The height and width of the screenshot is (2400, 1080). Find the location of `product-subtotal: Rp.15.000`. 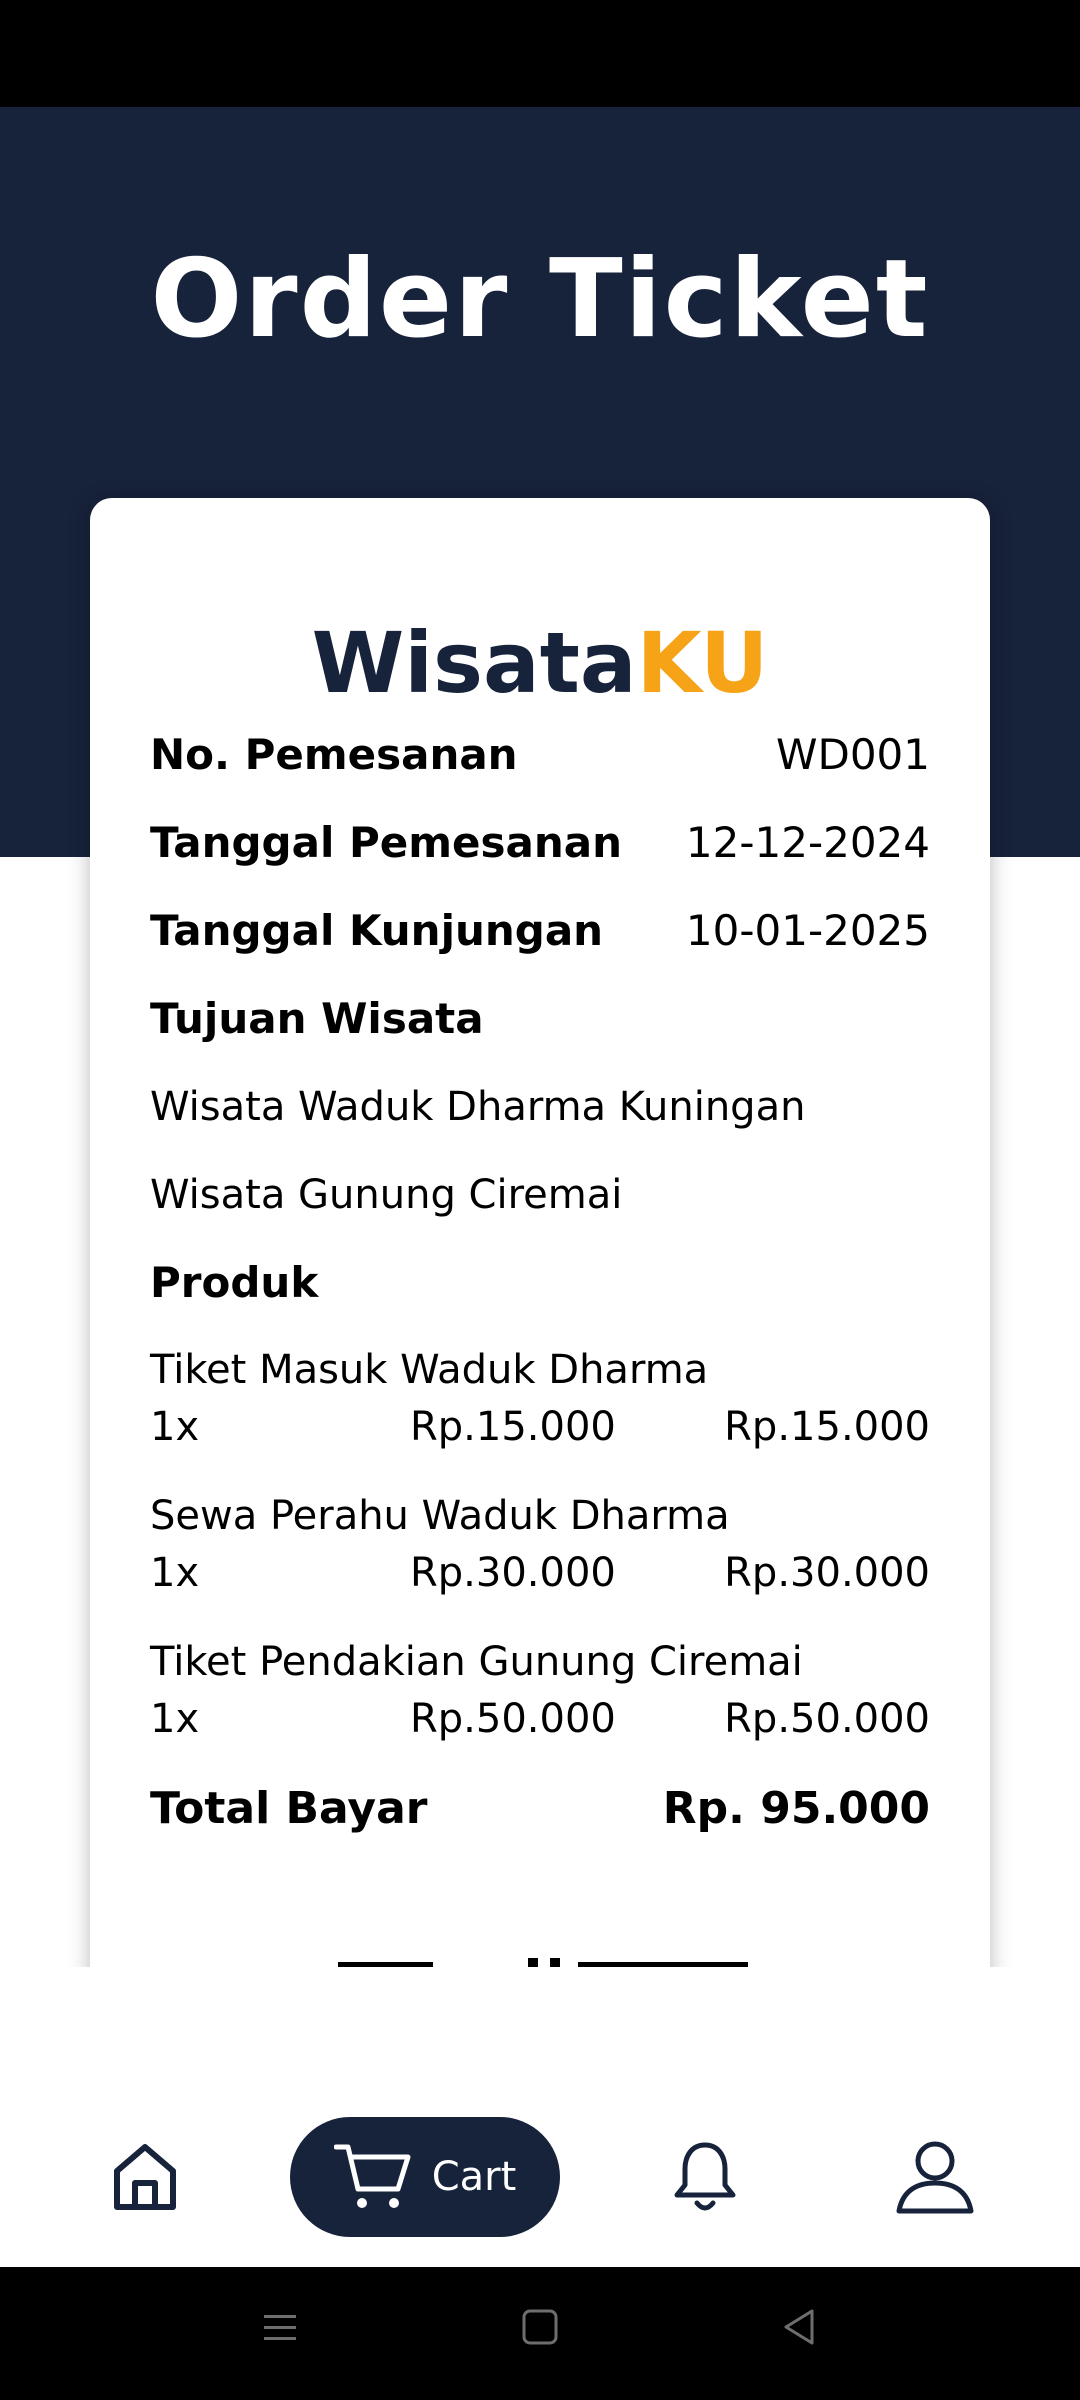

product-subtotal: Rp.15.000 is located at coordinates (827, 1427).